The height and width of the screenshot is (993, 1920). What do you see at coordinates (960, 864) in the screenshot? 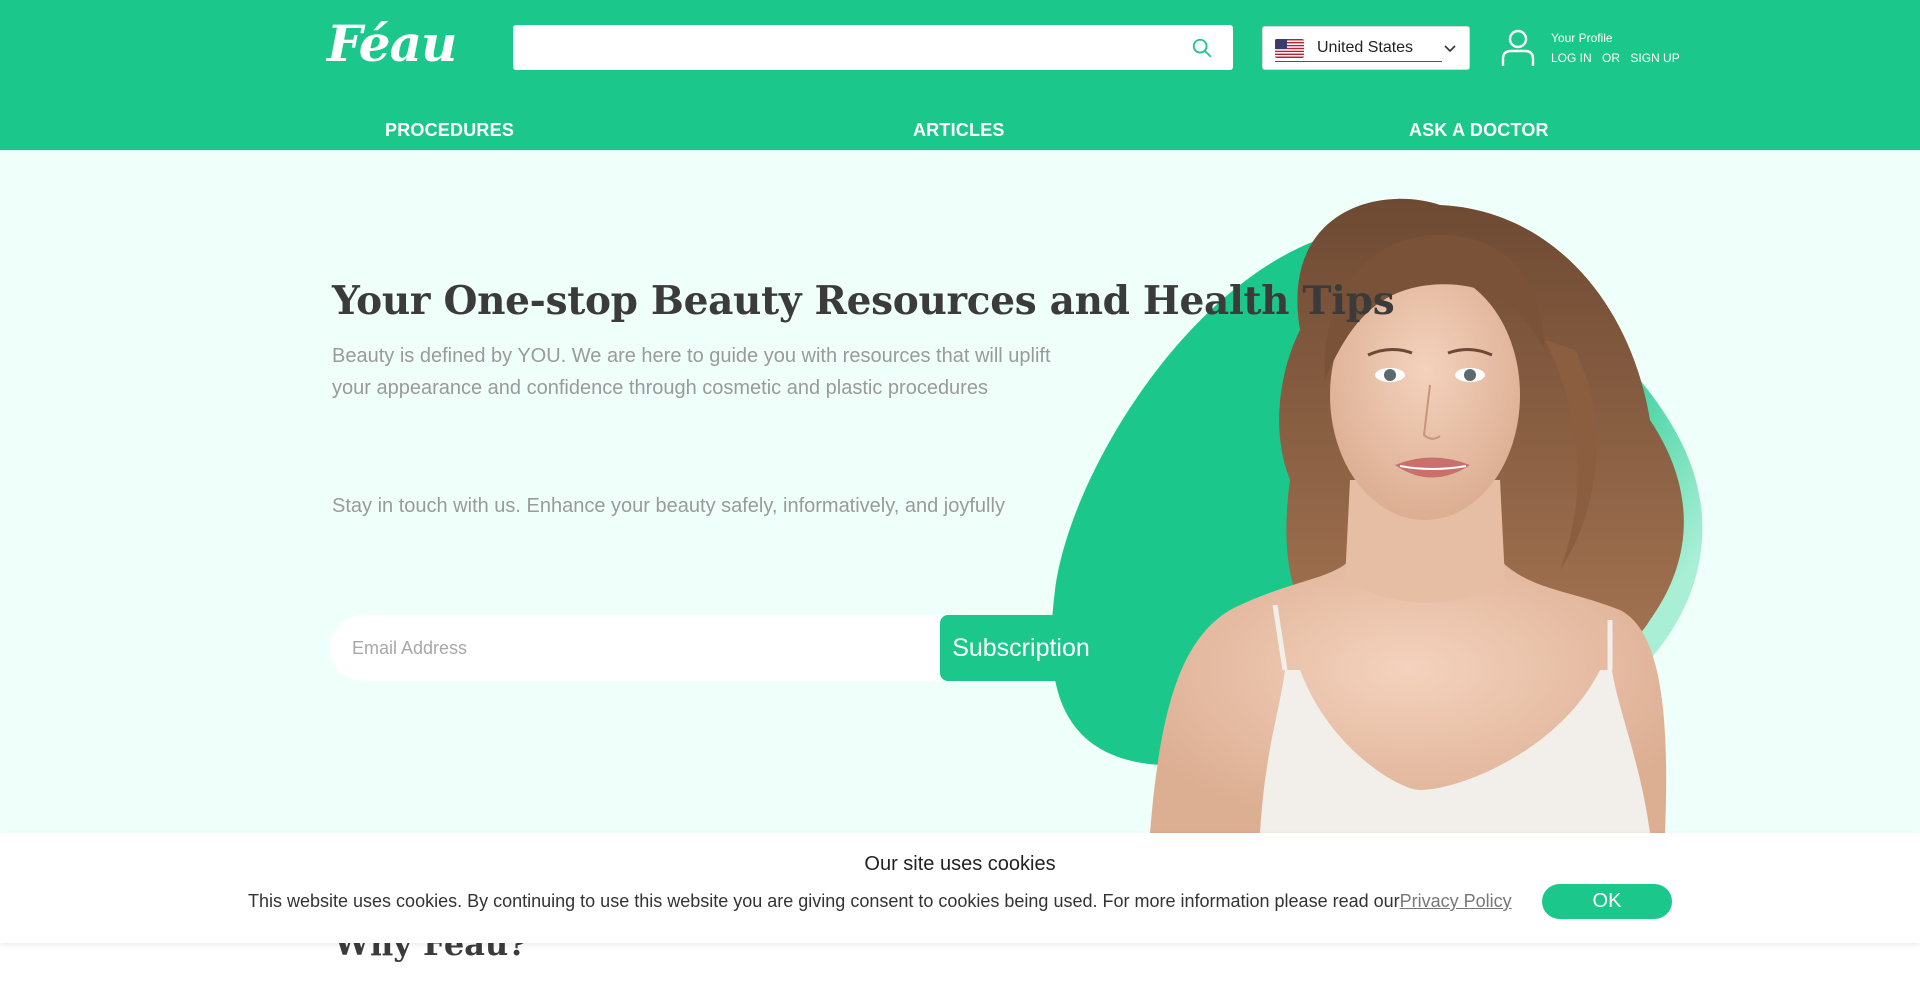
I see `cookie-title: Our site uses cookies` at bounding box center [960, 864].